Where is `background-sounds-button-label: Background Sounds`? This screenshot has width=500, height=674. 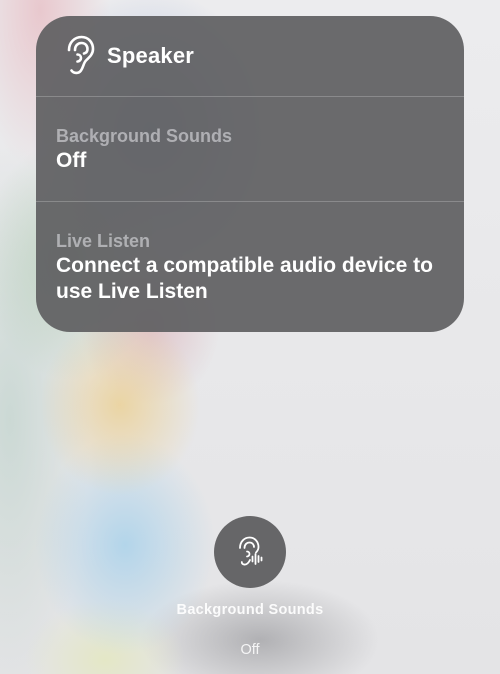
background-sounds-button-label: Background Sounds is located at coordinates (250, 610).